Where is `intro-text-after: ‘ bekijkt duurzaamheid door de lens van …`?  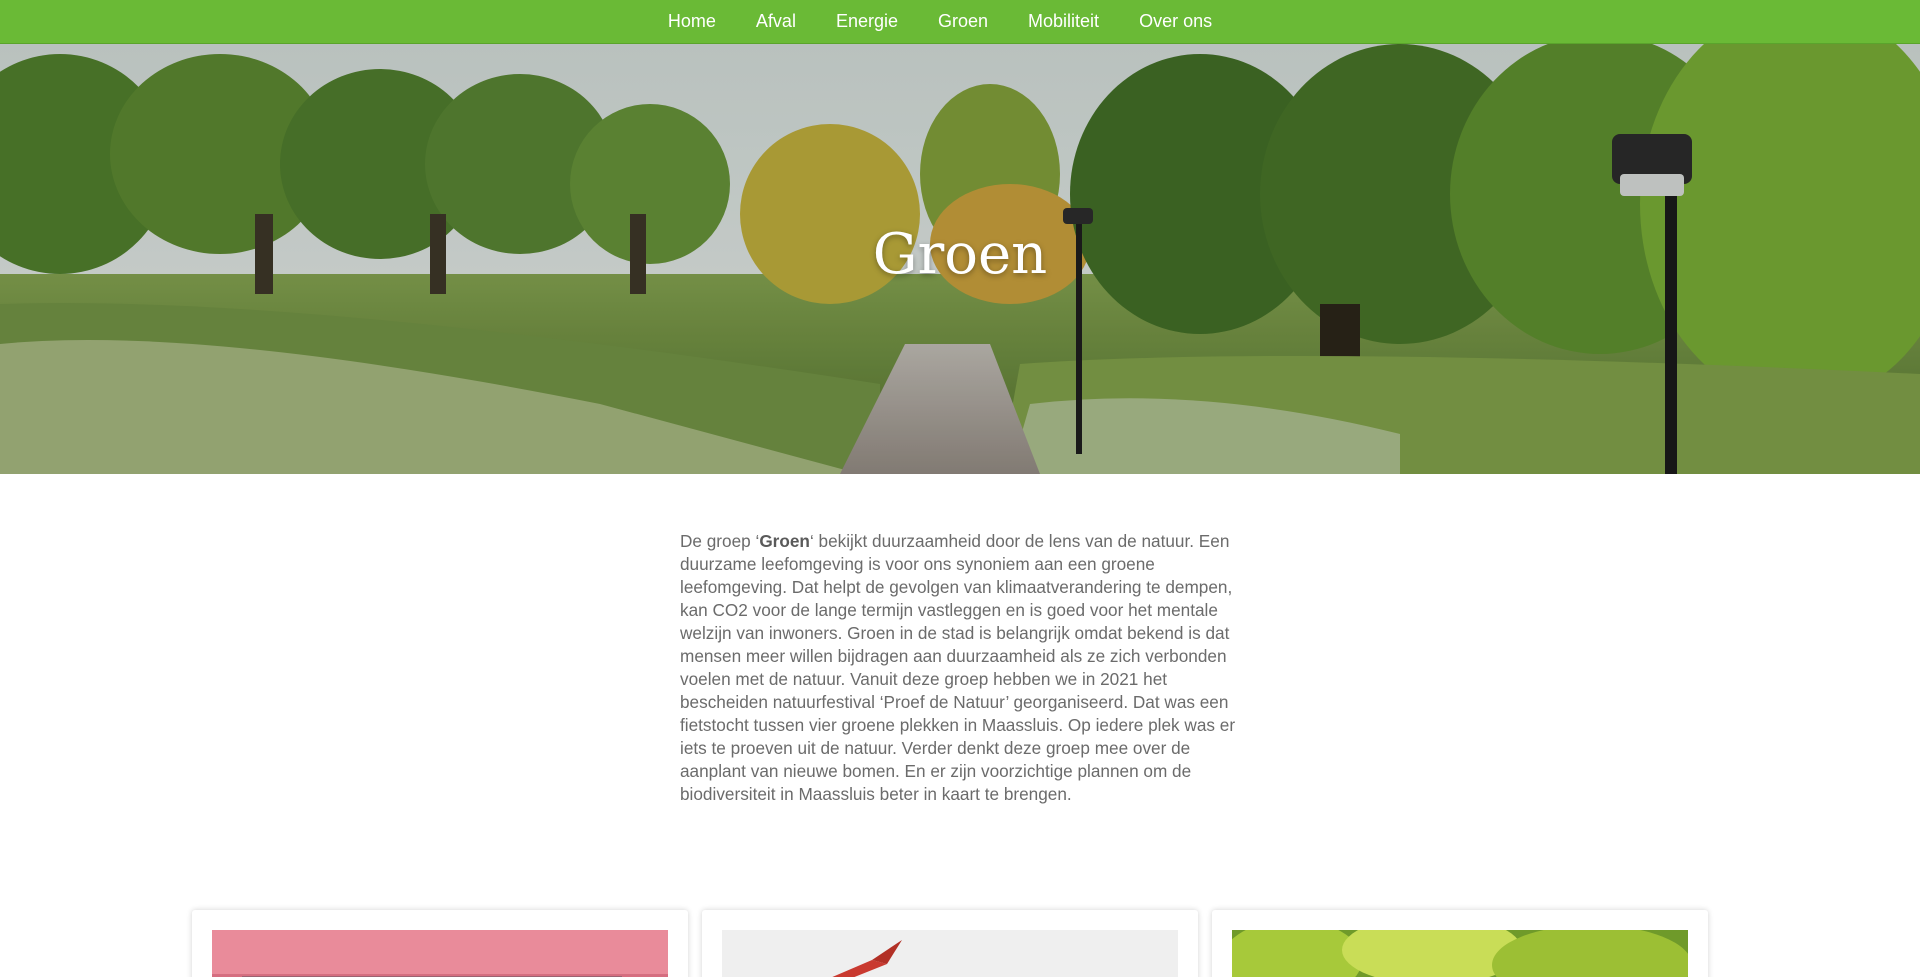
intro-text-after: ‘ bekijkt duurzaamheid door de lens van … is located at coordinates (958, 667).